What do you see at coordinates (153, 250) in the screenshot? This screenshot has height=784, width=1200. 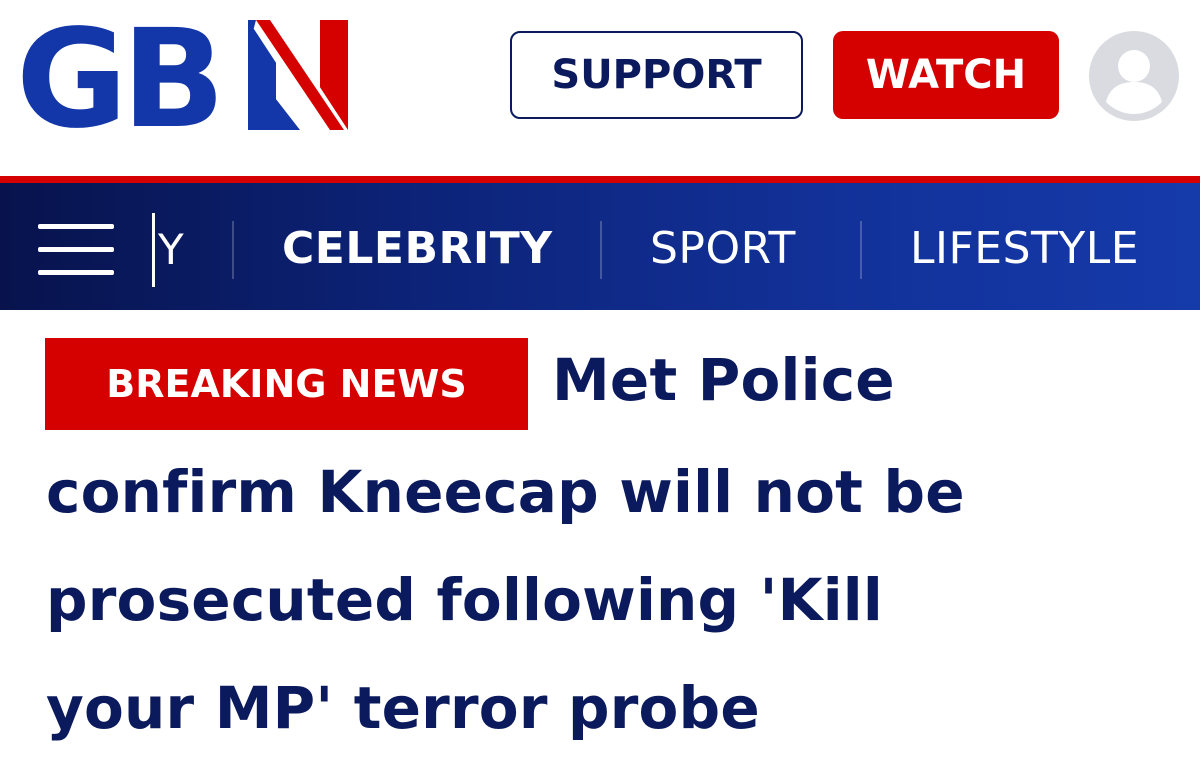 I see `nav-scroll-edge` at bounding box center [153, 250].